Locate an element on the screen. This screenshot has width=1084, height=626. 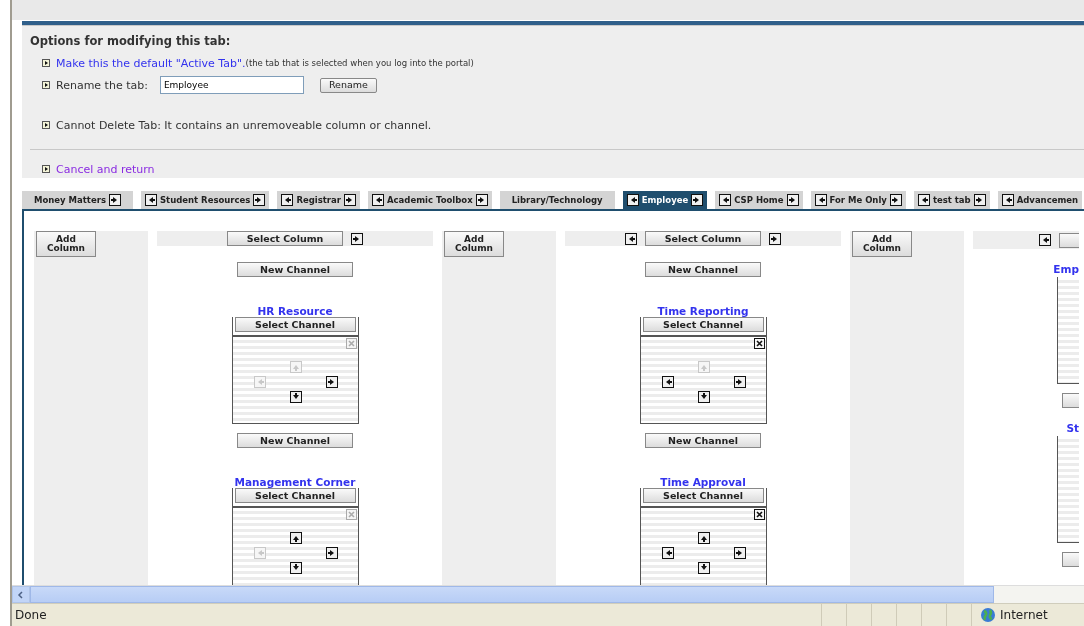
scrollbar-thumb is located at coordinates (512, 594).